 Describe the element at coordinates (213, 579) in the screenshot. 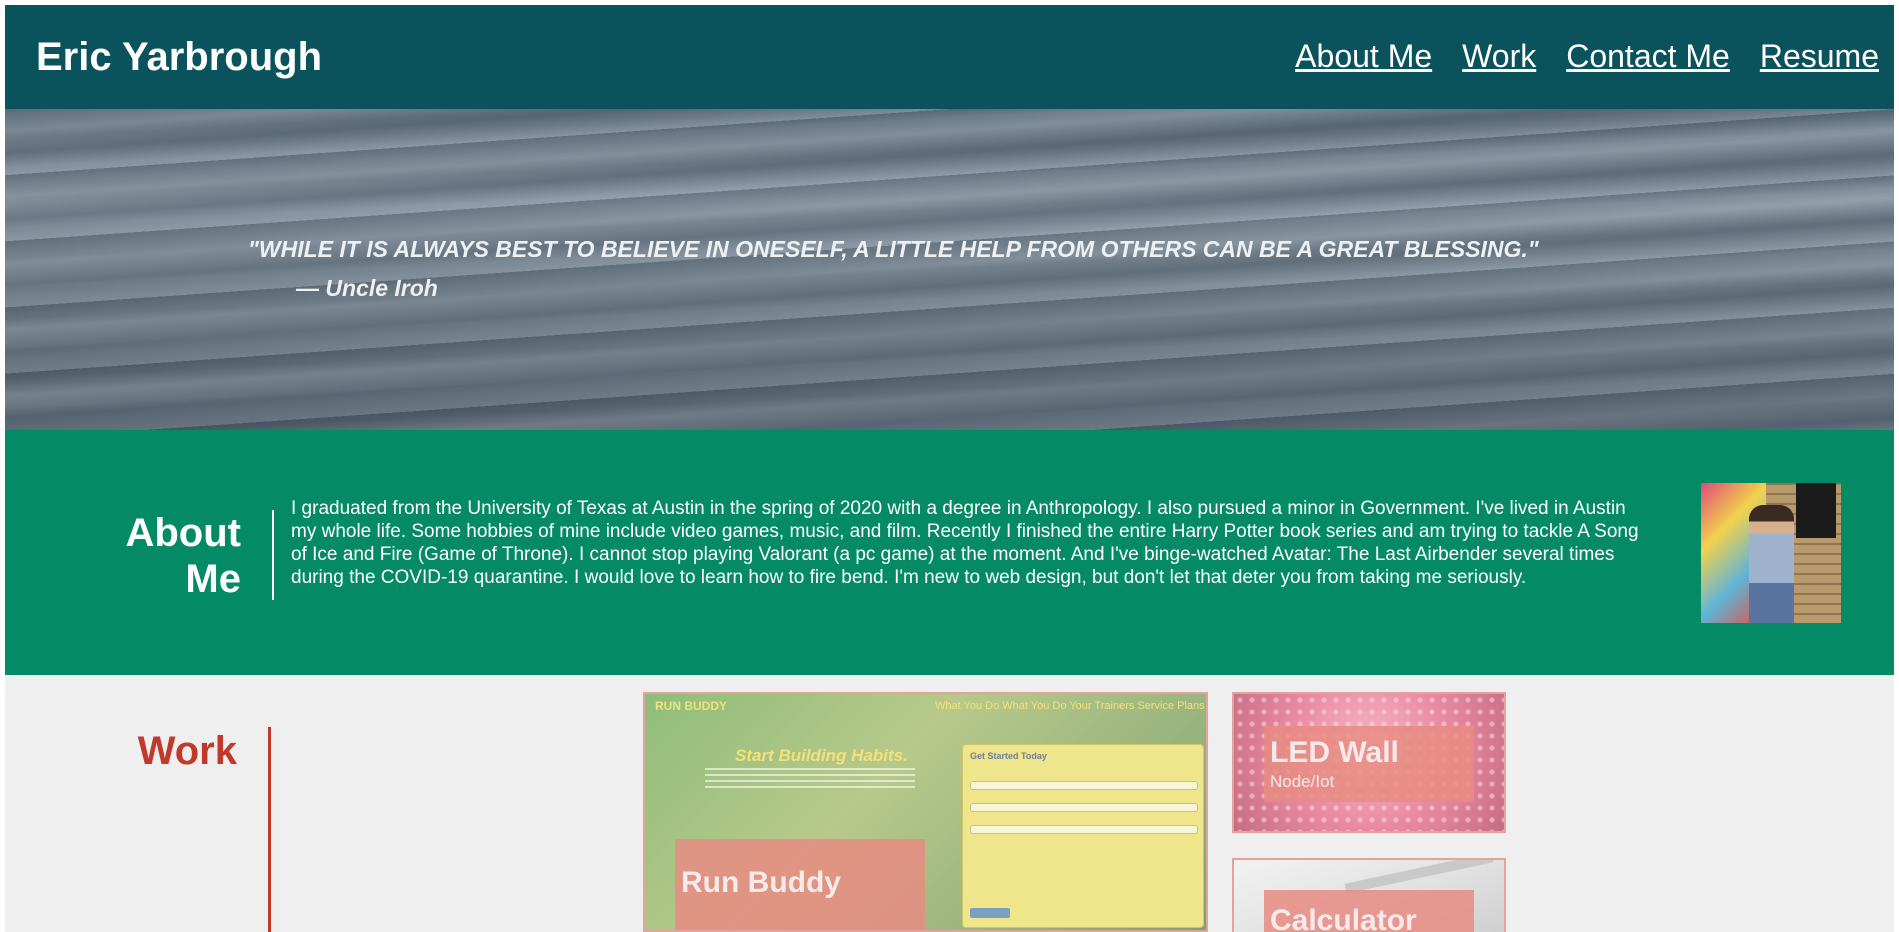

I see `about-heading-line2: Me` at that location.